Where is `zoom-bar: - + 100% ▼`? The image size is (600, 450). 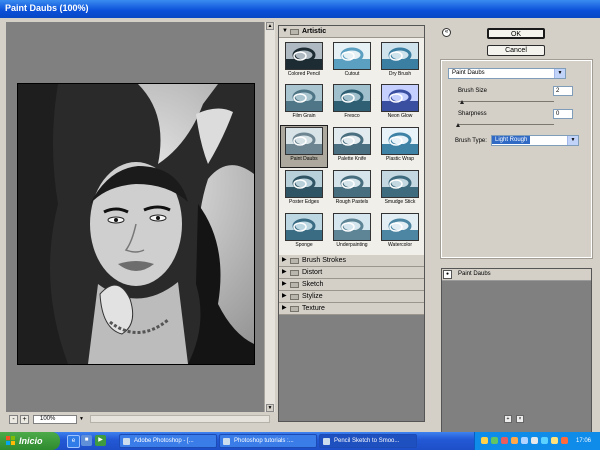
zoom-bar: - + 100% ▼ is located at coordinates (139, 419).